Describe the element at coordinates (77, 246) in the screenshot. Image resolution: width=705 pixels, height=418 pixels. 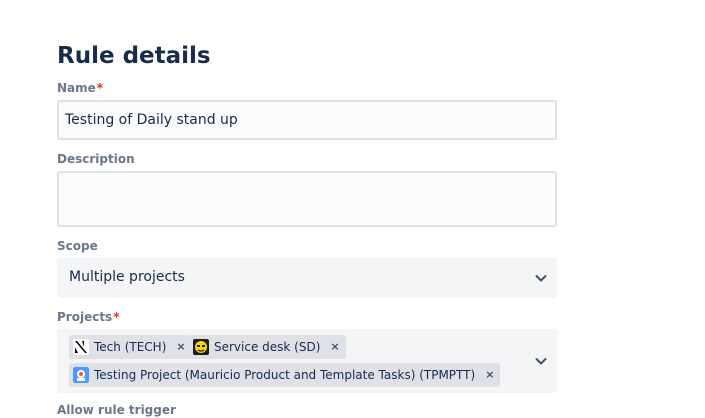
I see `scope-label: Scope` at that location.